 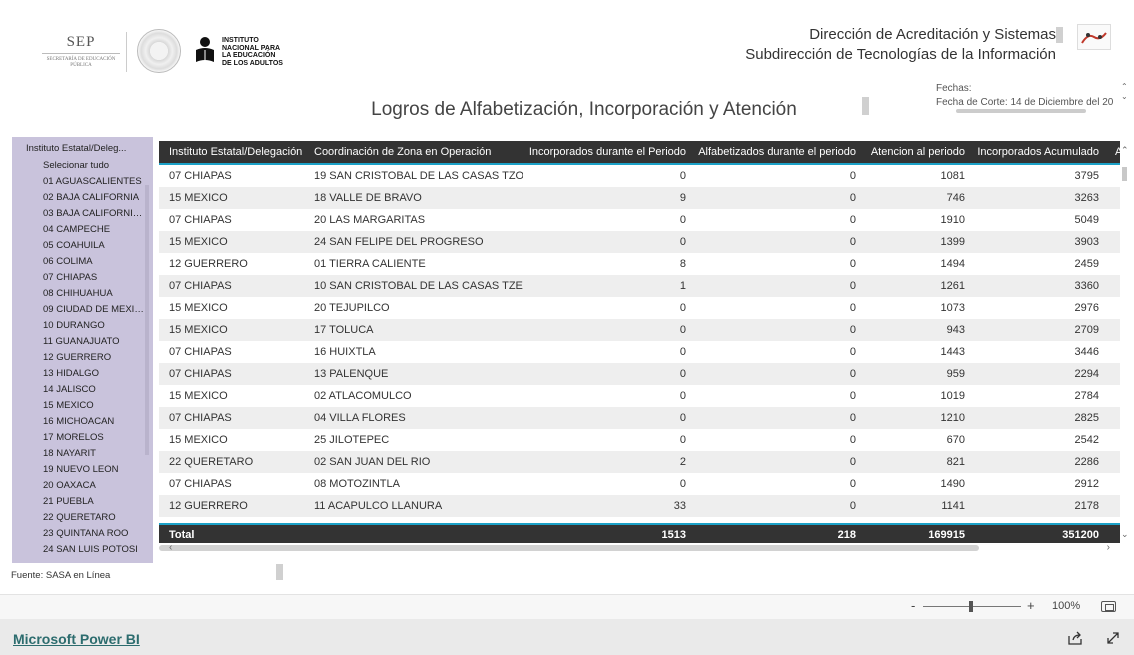 What do you see at coordinates (76, 639) in the screenshot?
I see `powerbi-link: Microsoft Power BI` at bounding box center [76, 639].